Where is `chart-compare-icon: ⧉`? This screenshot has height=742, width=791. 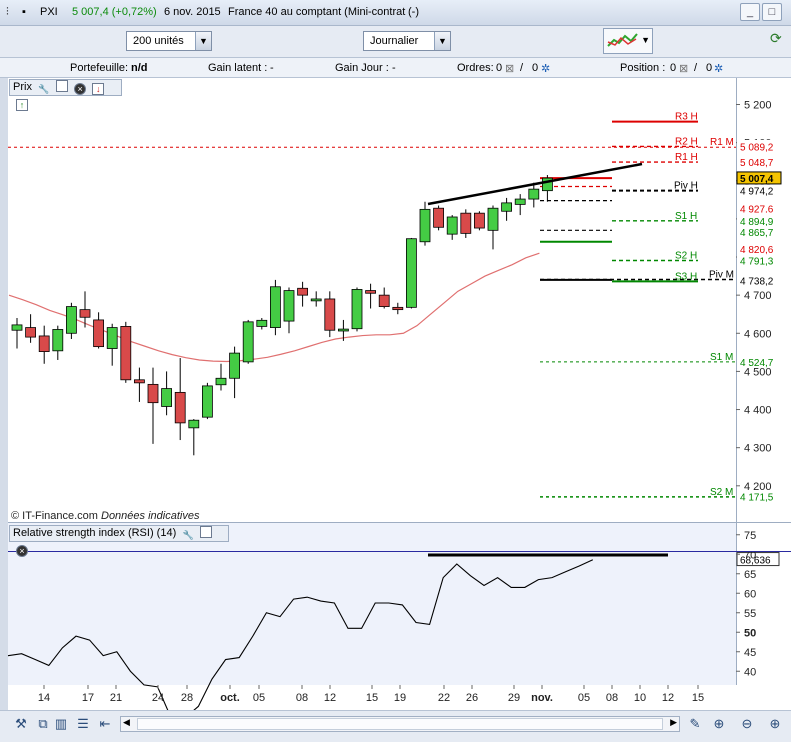
chart-compare-icon: ⧉ is located at coordinates (43, 724).